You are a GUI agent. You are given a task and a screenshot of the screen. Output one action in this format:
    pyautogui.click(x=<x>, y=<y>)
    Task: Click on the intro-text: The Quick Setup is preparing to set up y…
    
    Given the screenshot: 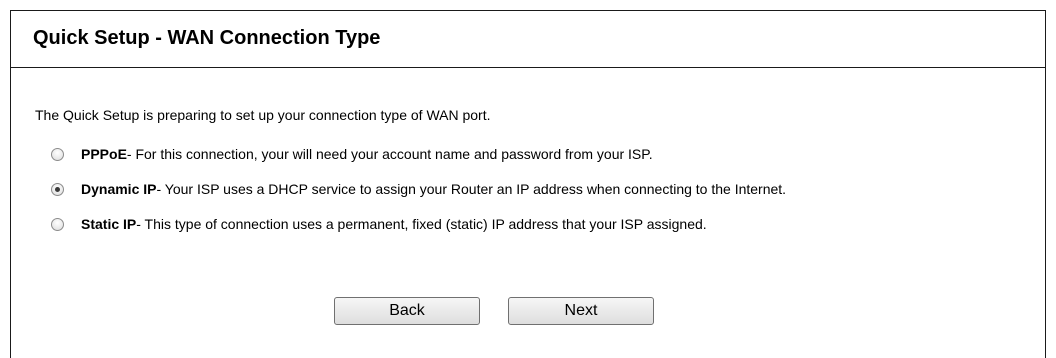 What is the action you would take?
    pyautogui.click(x=263, y=115)
    